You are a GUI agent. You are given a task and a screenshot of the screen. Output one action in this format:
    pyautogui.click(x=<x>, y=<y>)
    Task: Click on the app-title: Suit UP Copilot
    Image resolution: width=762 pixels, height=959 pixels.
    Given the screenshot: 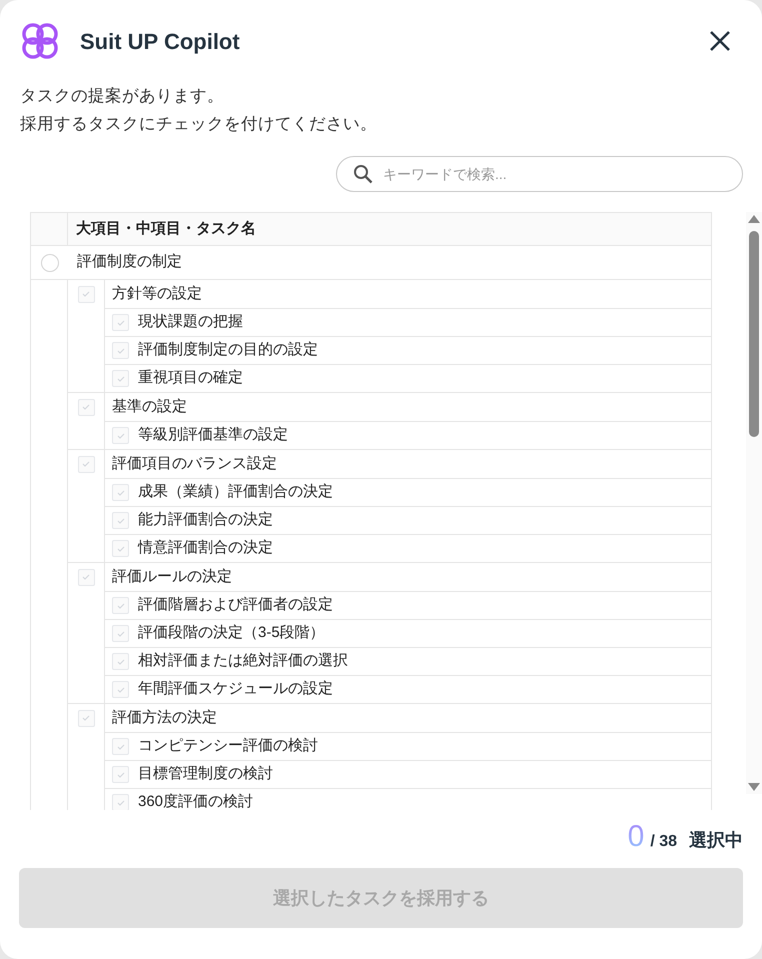 What is the action you would take?
    pyautogui.click(x=160, y=42)
    